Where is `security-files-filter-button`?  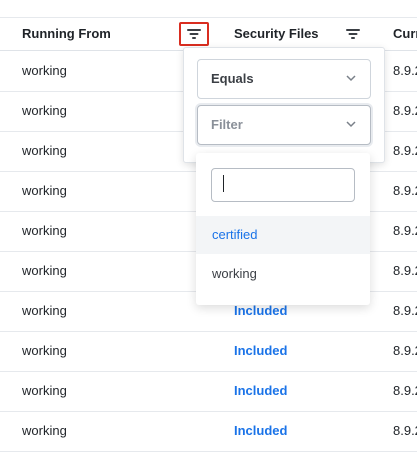
security-files-filter-button is located at coordinates (353, 34).